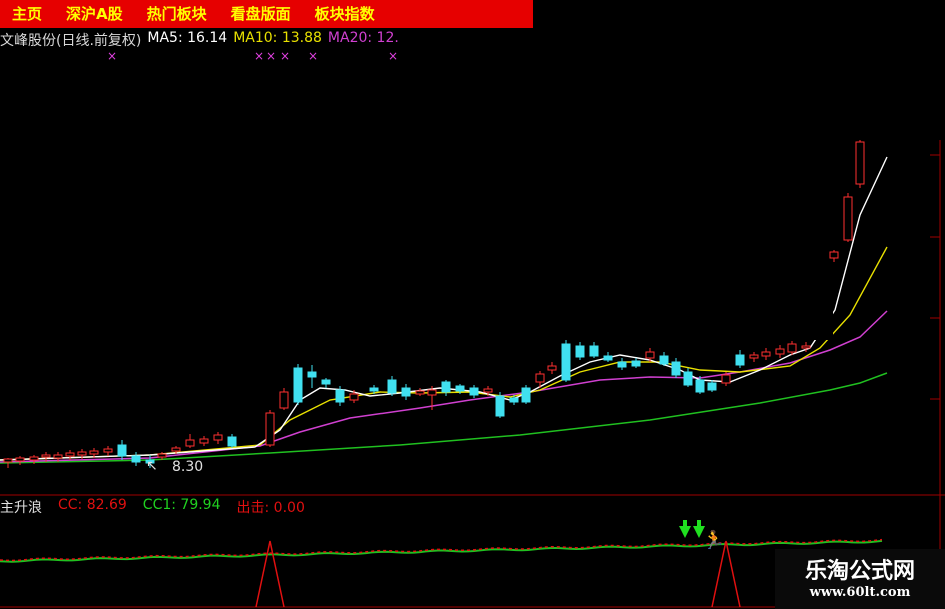 Image resolution: width=945 pixels, height=609 pixels. What do you see at coordinates (181, 505) in the screenshot?
I see `cc1-value: CC1: 79.94` at bounding box center [181, 505].